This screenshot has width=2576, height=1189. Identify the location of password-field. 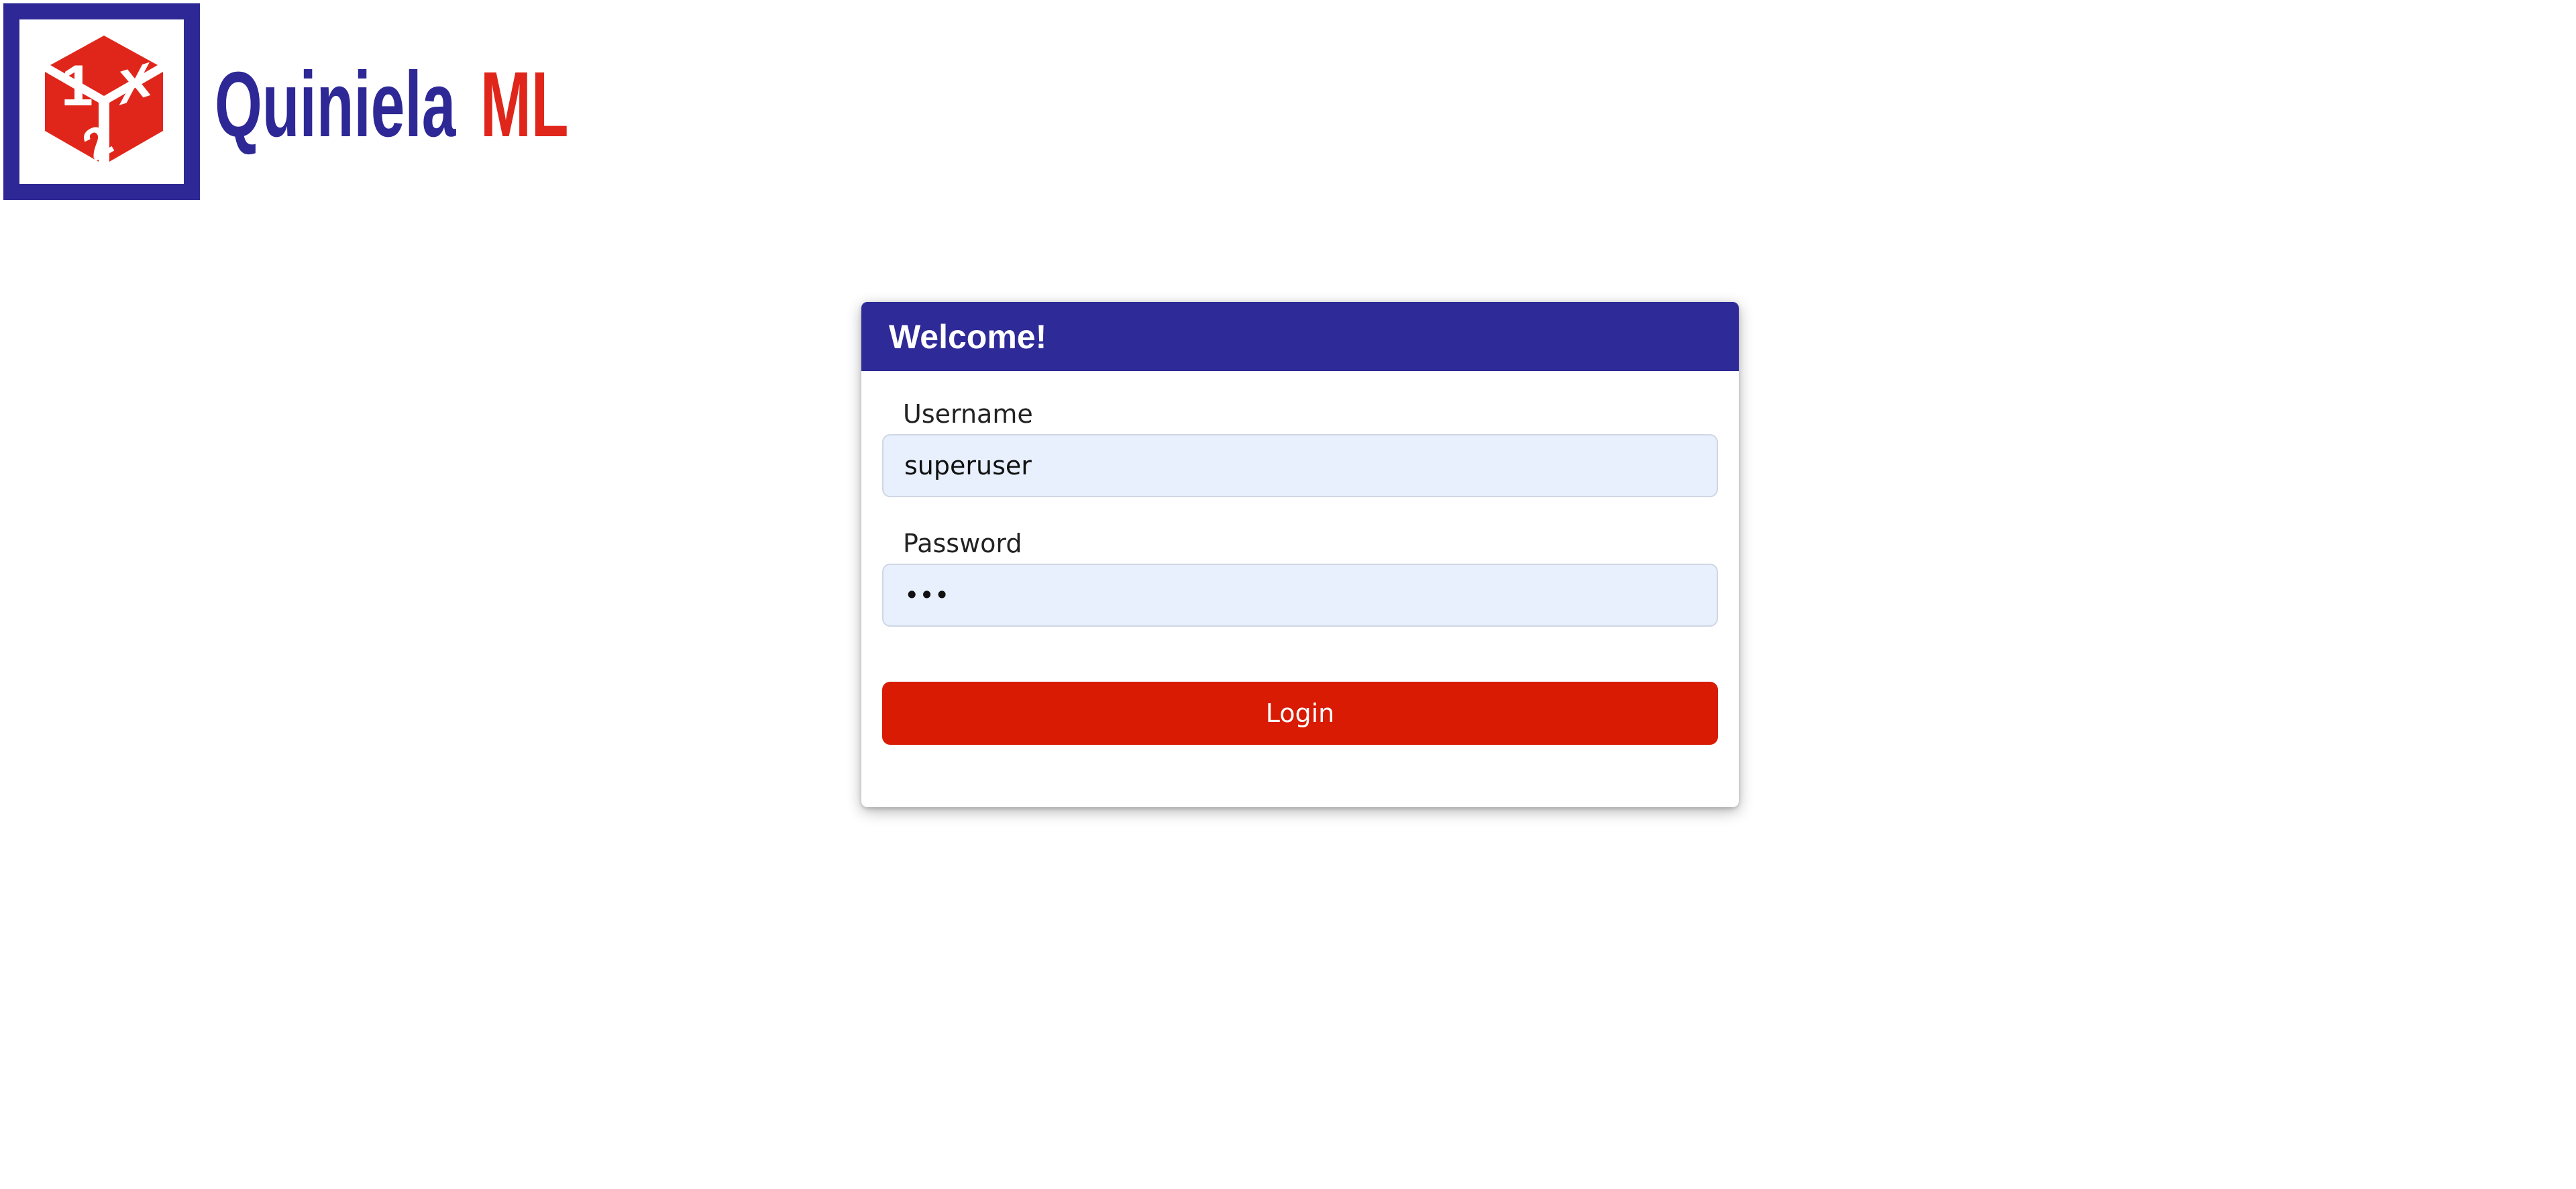
(1300, 595).